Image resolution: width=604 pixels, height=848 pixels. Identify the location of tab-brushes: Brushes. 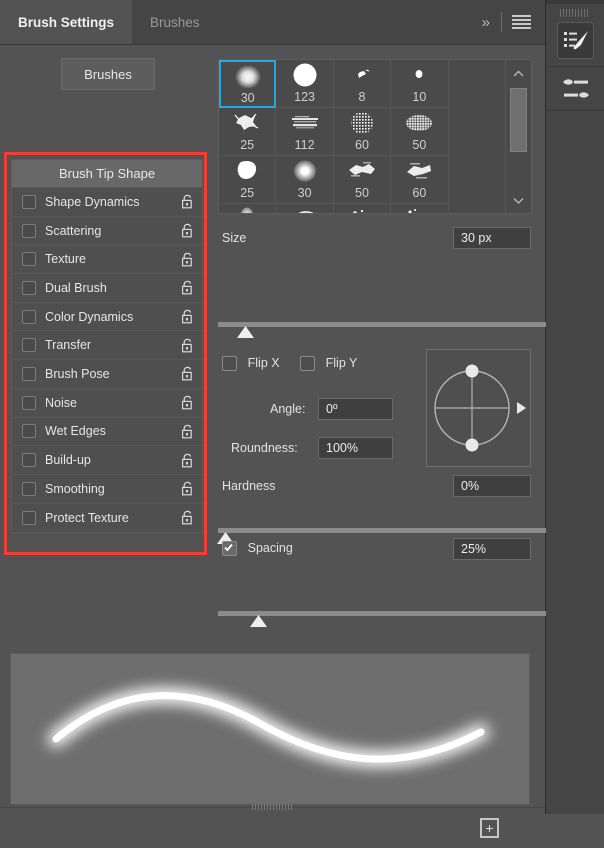
(175, 22).